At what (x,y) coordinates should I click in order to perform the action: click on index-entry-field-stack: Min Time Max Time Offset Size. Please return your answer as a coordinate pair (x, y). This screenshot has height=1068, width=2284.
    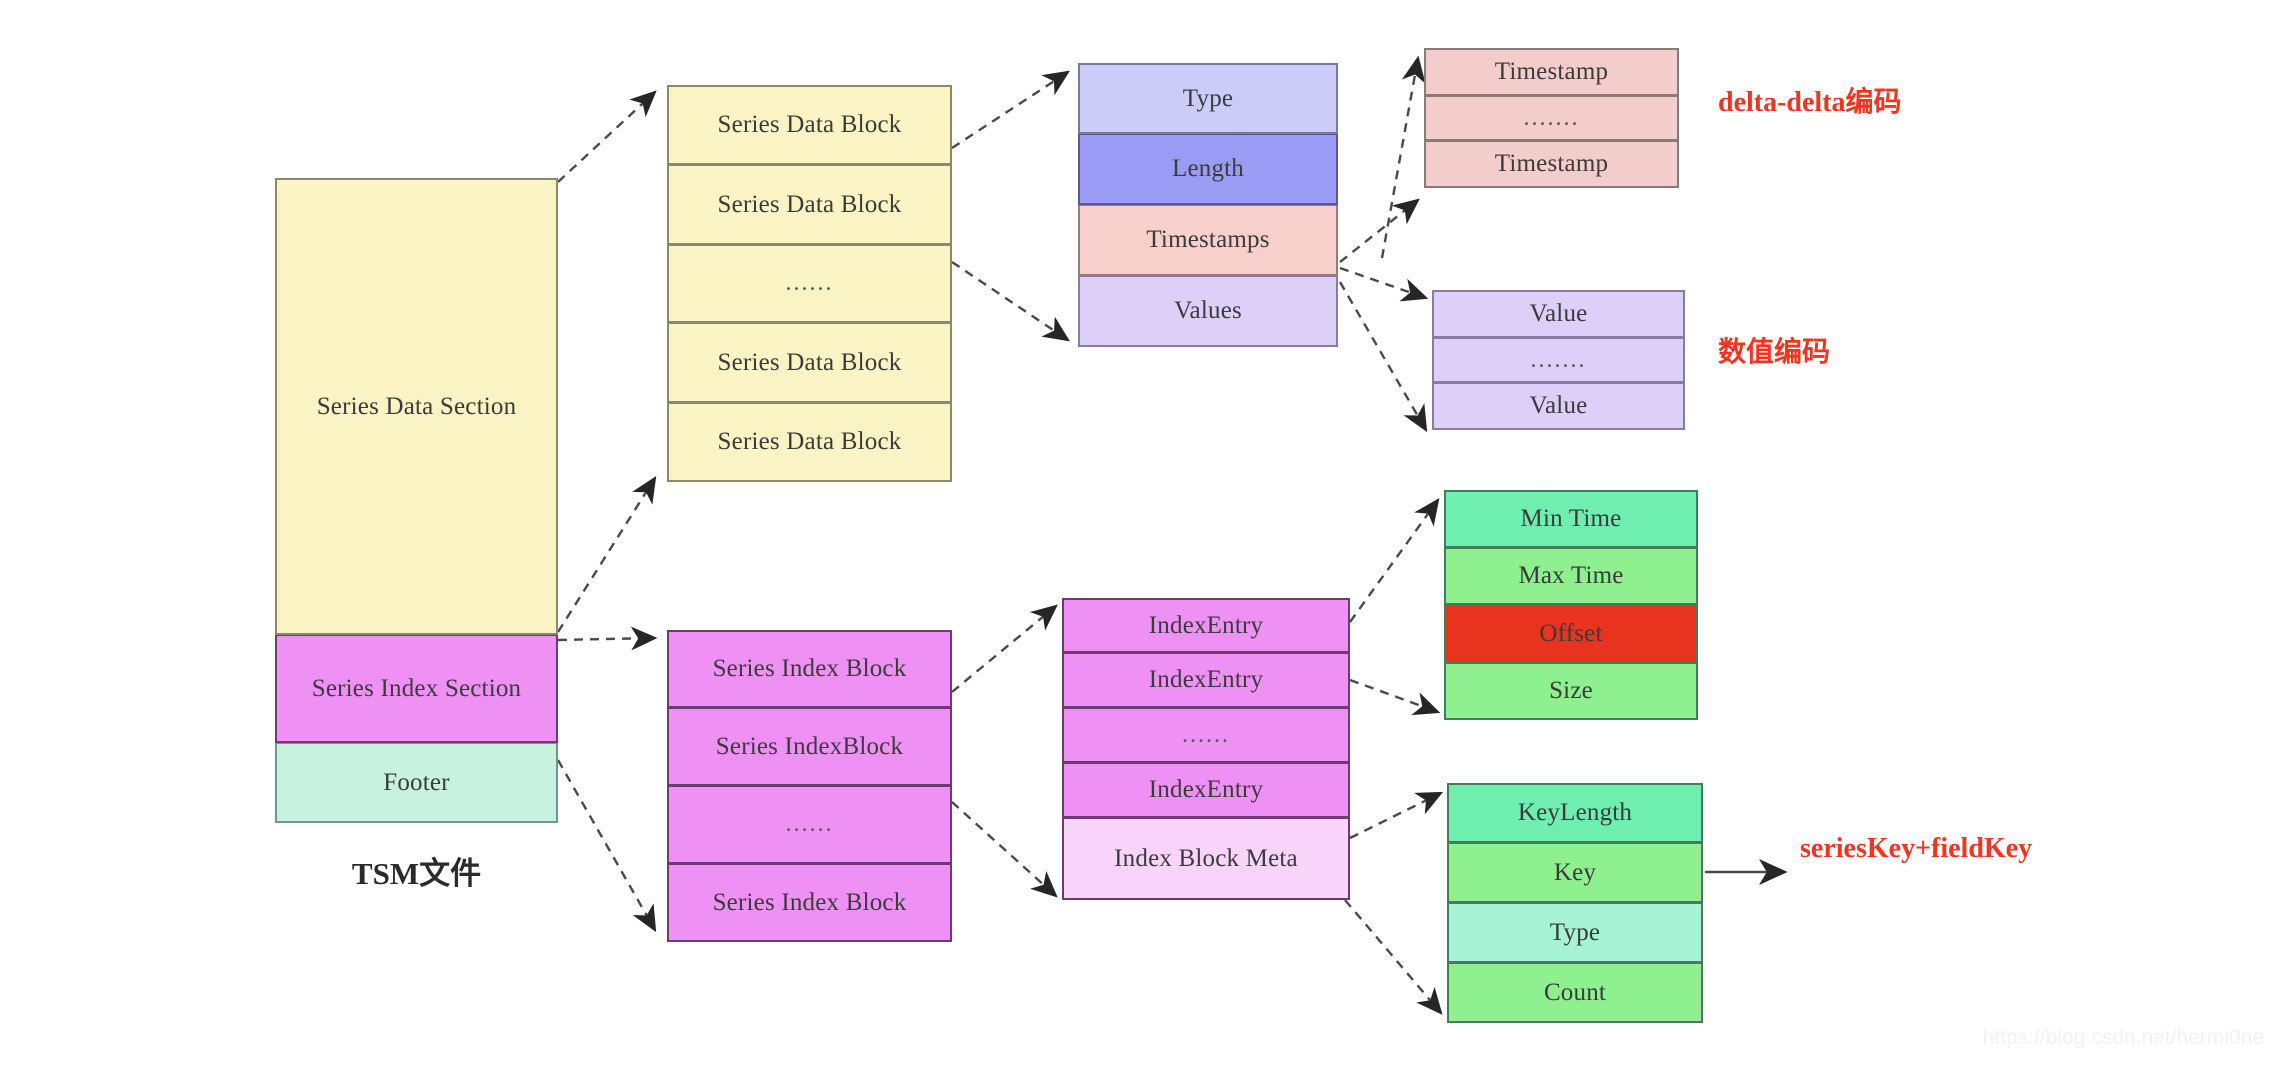
    Looking at the image, I should click on (1571, 605).